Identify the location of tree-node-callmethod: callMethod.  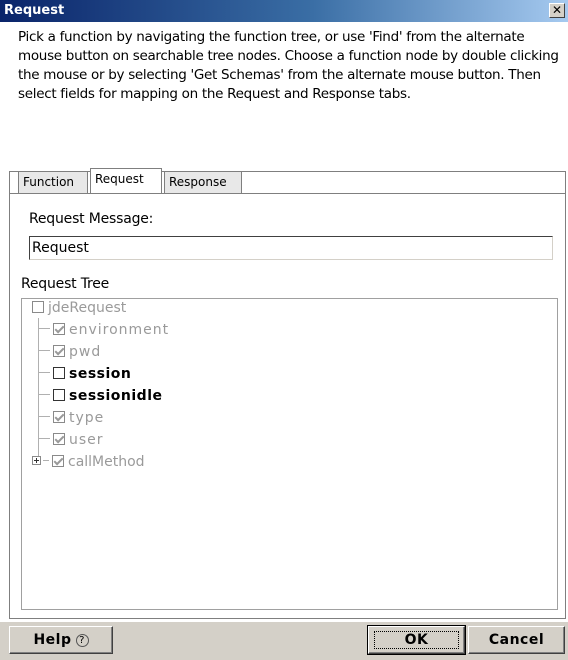
(88, 462).